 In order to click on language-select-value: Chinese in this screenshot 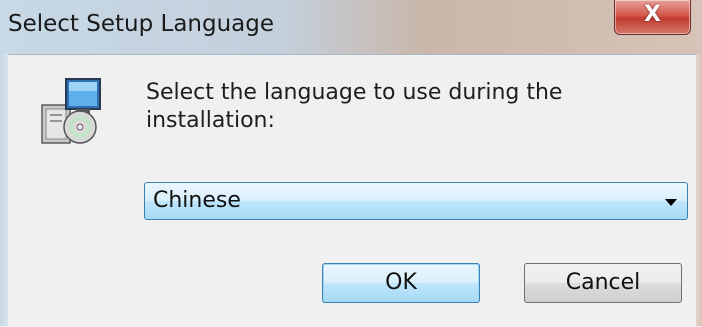, I will do `click(197, 200)`.